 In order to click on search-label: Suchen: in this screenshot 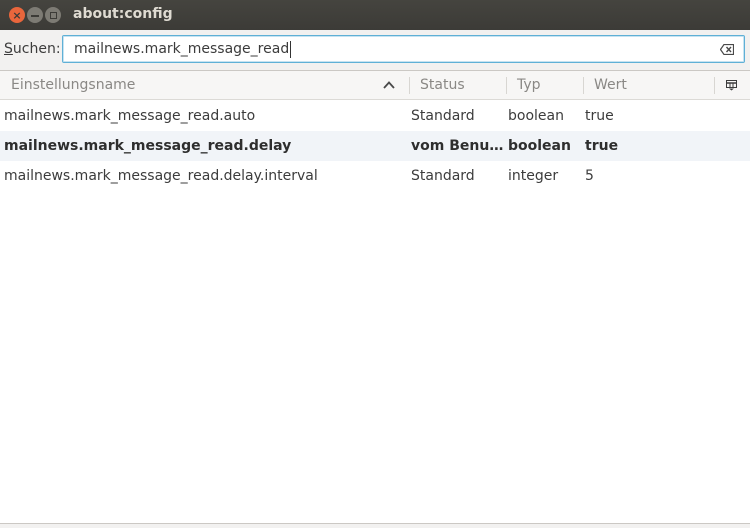, I will do `click(32, 49)`.